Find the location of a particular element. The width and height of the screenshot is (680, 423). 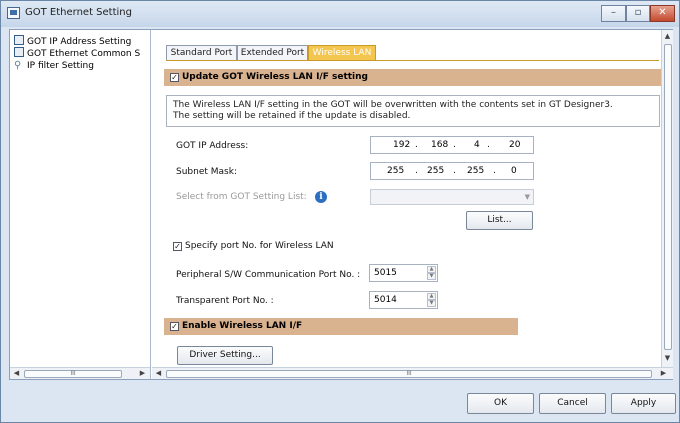

specify-port-label: Specify port No. for Wireless LAN is located at coordinates (259, 246).